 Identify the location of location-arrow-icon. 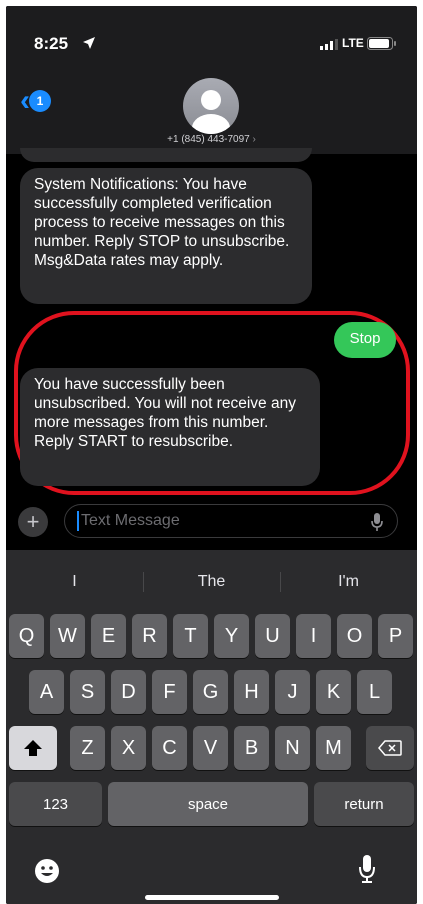
(89, 43).